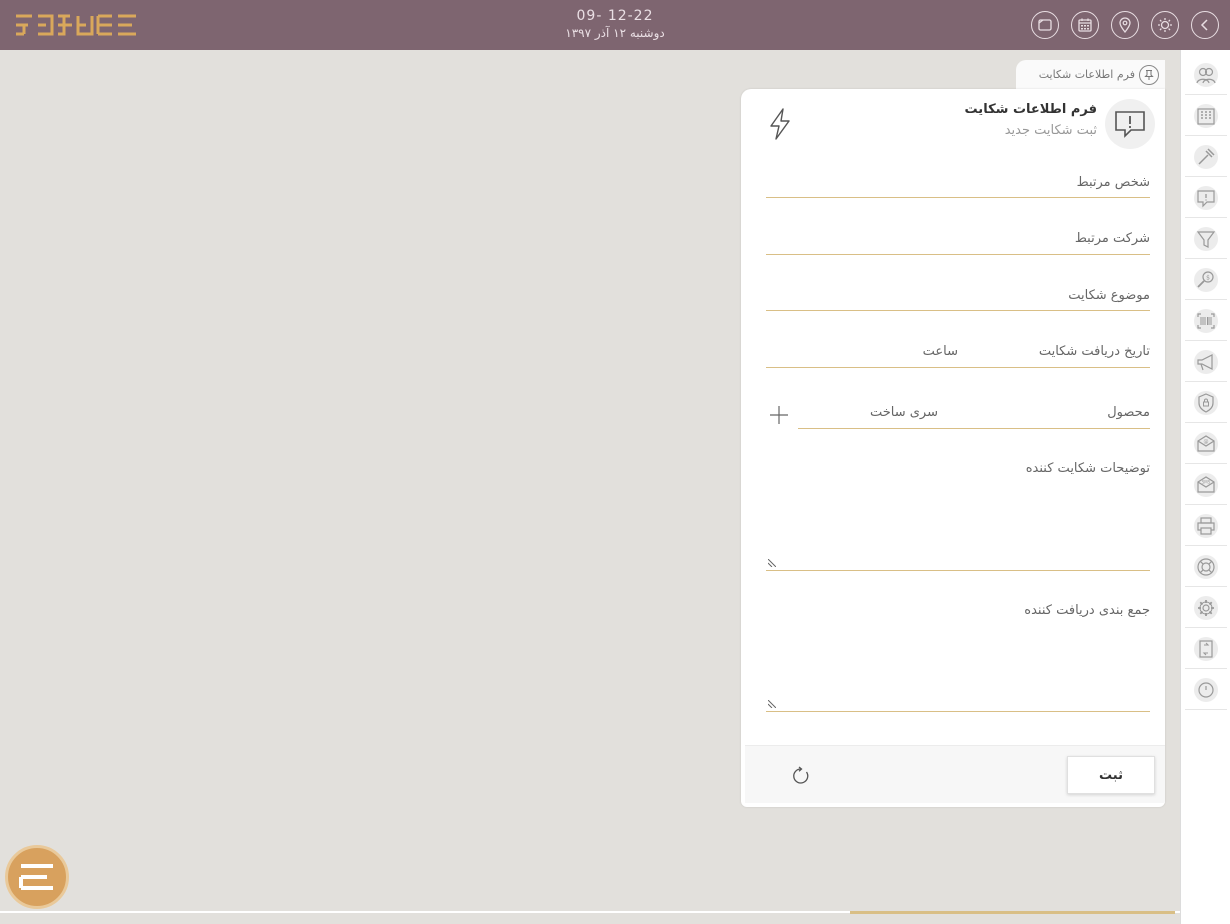 This screenshot has width=1230, height=924. I want to click on shield-lock-icon, so click(1206, 402).